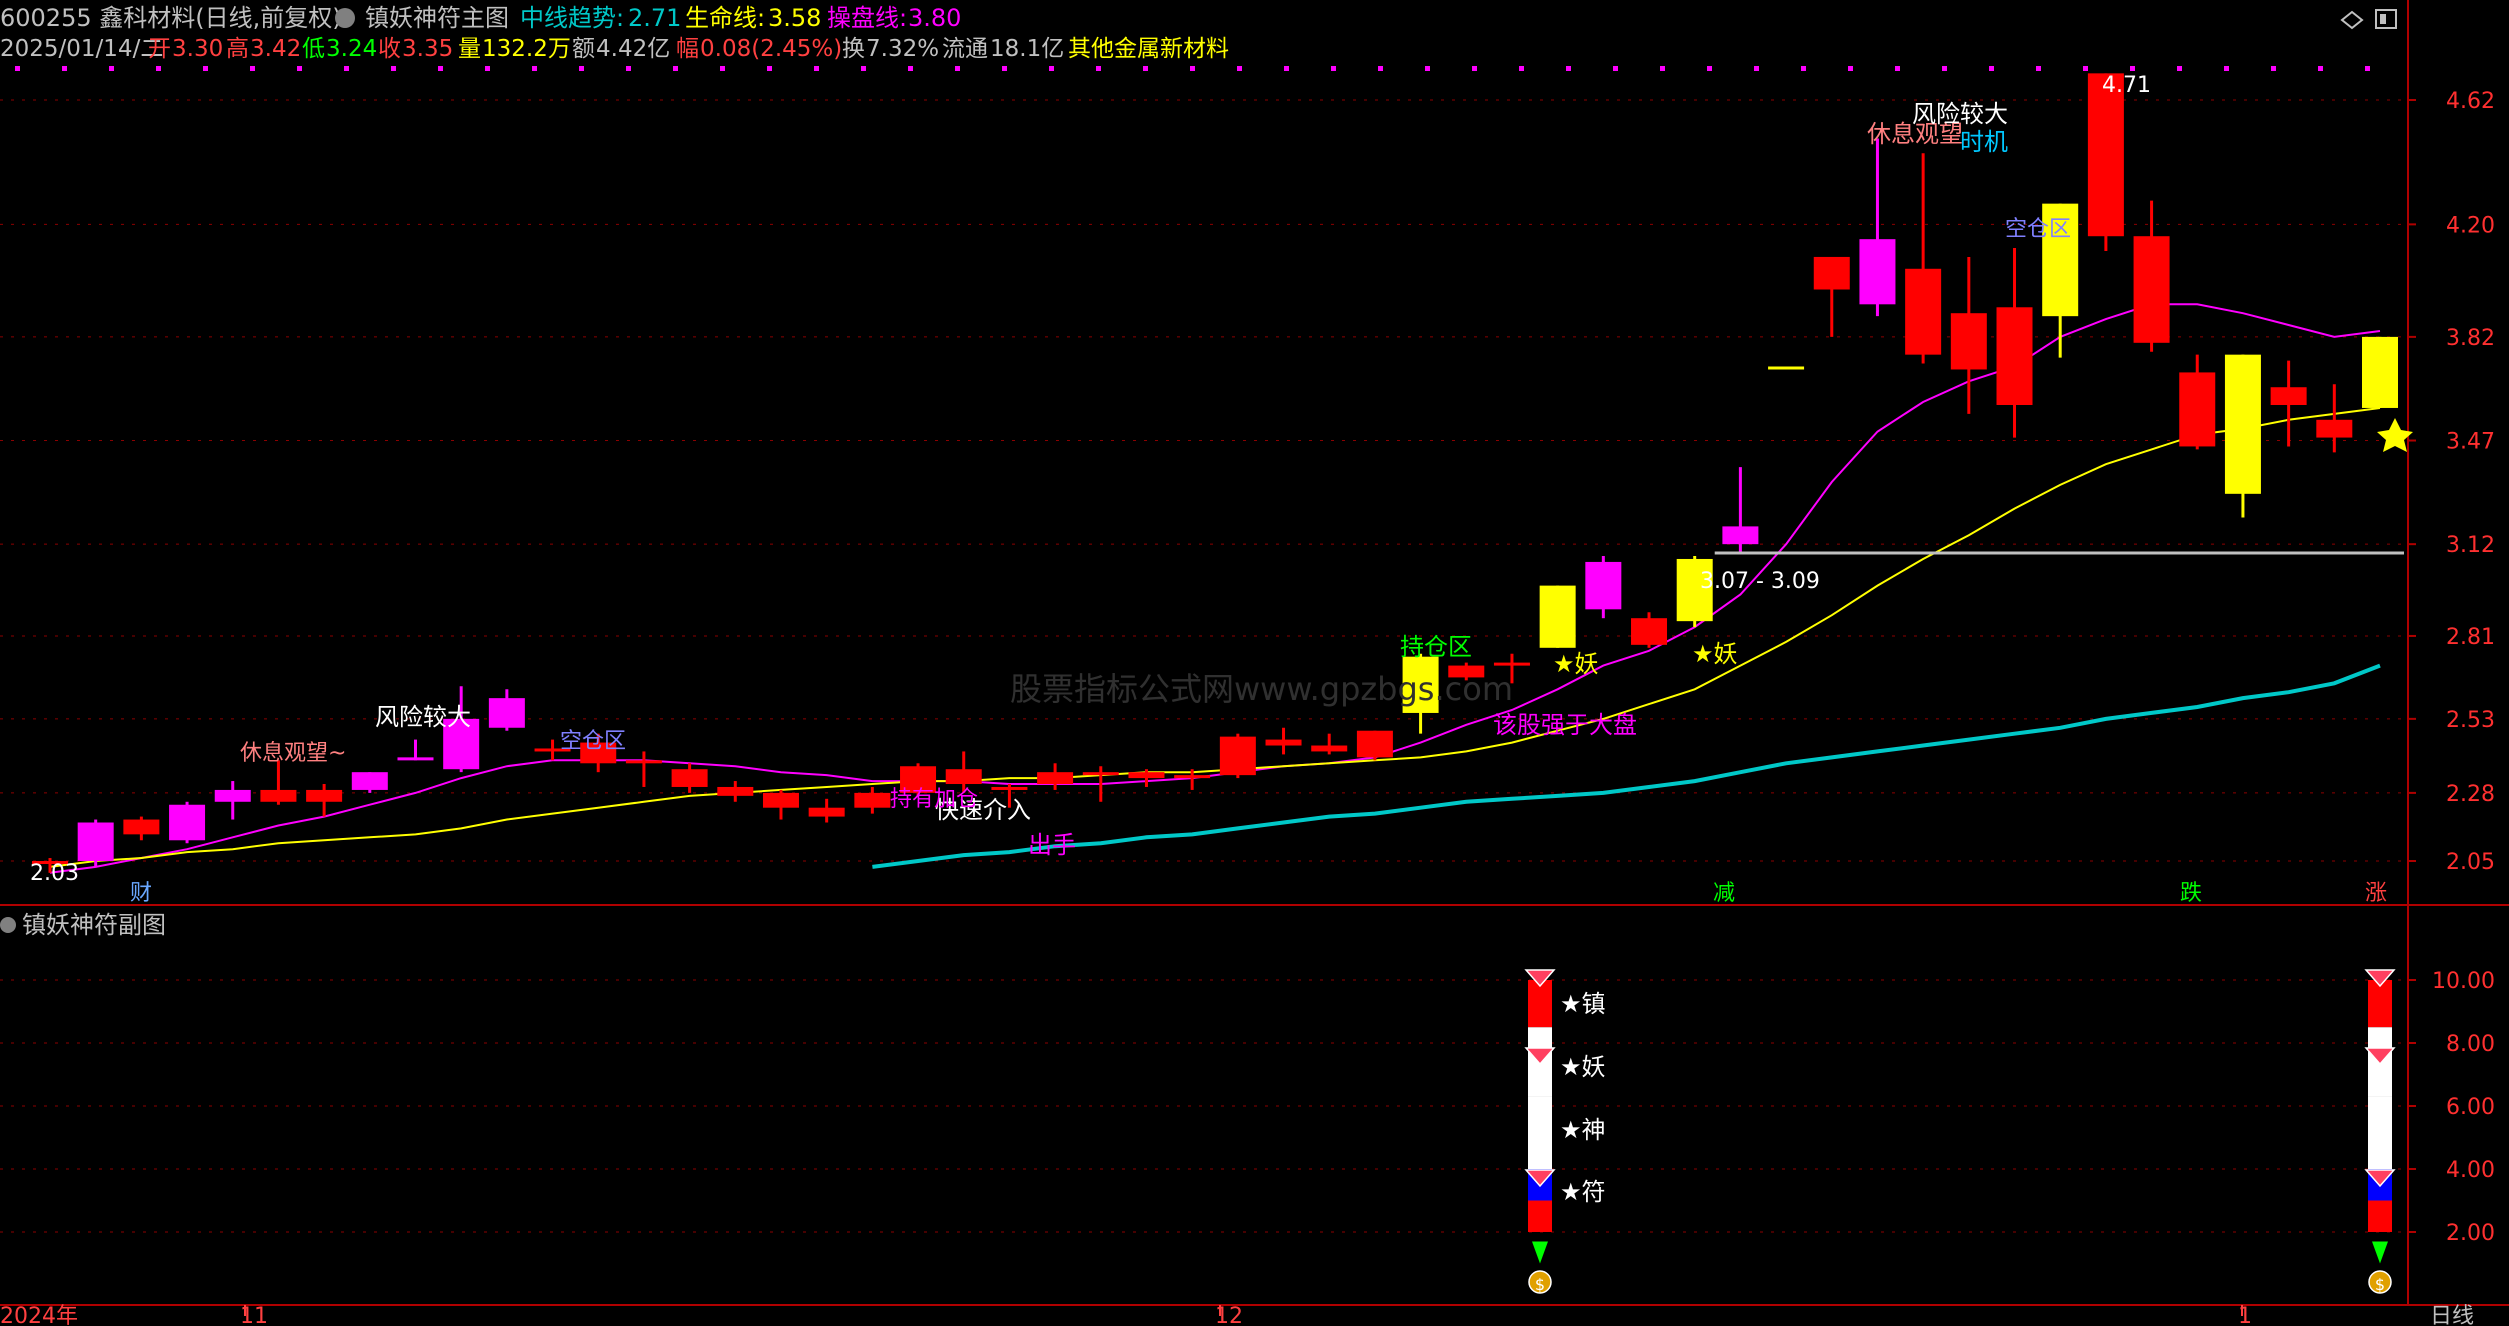 The height and width of the screenshot is (1326, 2509). I want to click on high-mark-label: 4.71, so click(2126, 85).